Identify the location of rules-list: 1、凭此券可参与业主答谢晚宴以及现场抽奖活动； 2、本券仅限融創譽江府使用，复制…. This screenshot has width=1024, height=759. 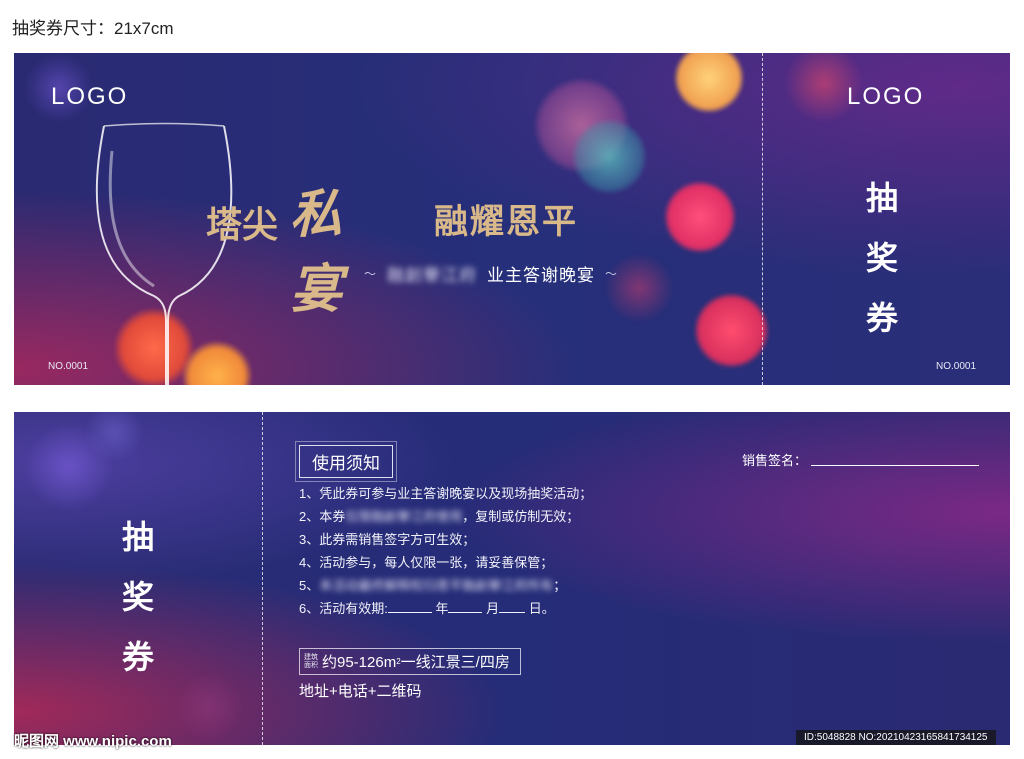
(445, 551).